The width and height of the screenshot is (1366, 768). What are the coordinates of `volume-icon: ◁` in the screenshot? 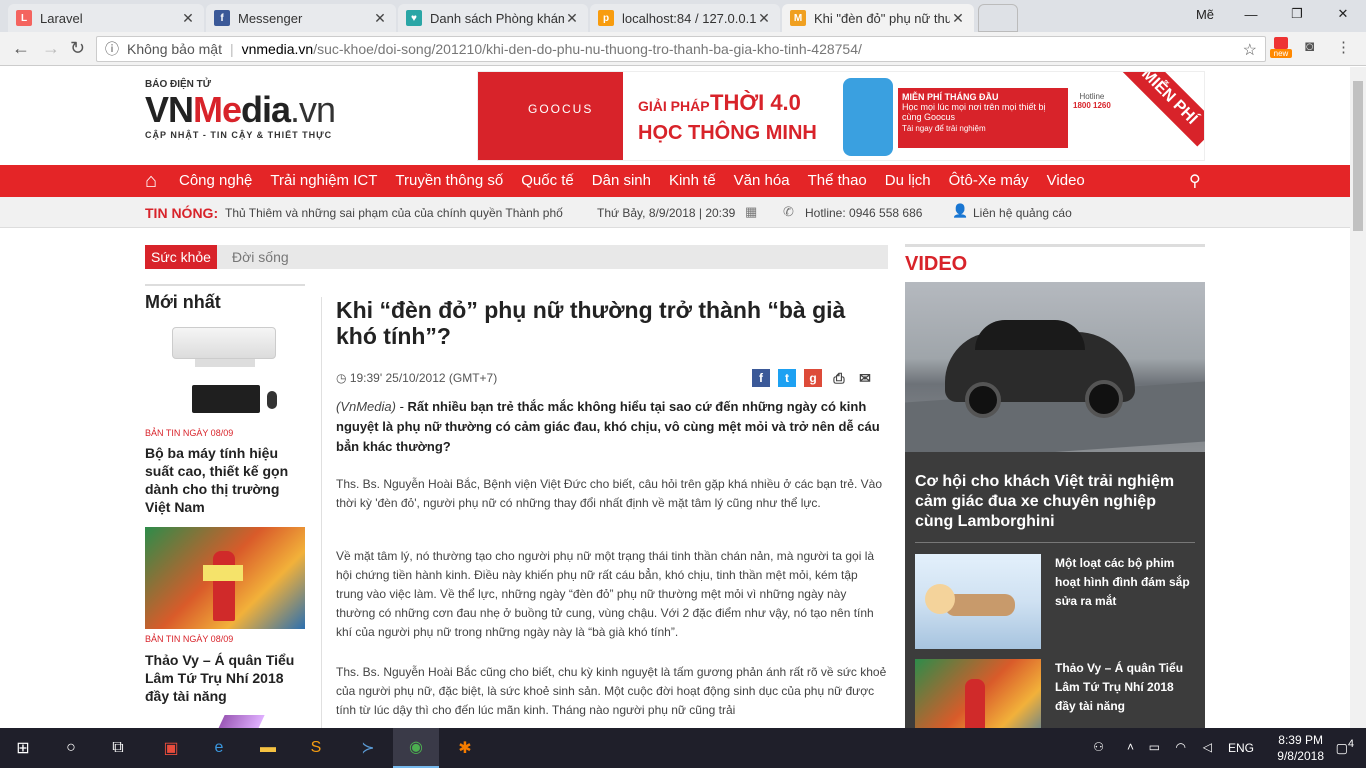 It's located at (1207, 747).